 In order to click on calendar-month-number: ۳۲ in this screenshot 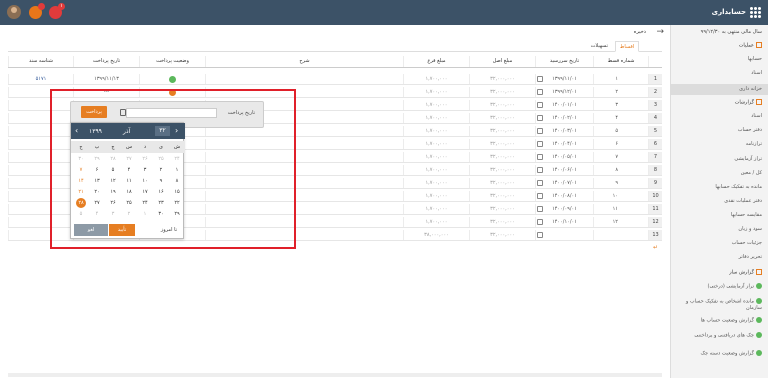, I will do `click(162, 131)`.